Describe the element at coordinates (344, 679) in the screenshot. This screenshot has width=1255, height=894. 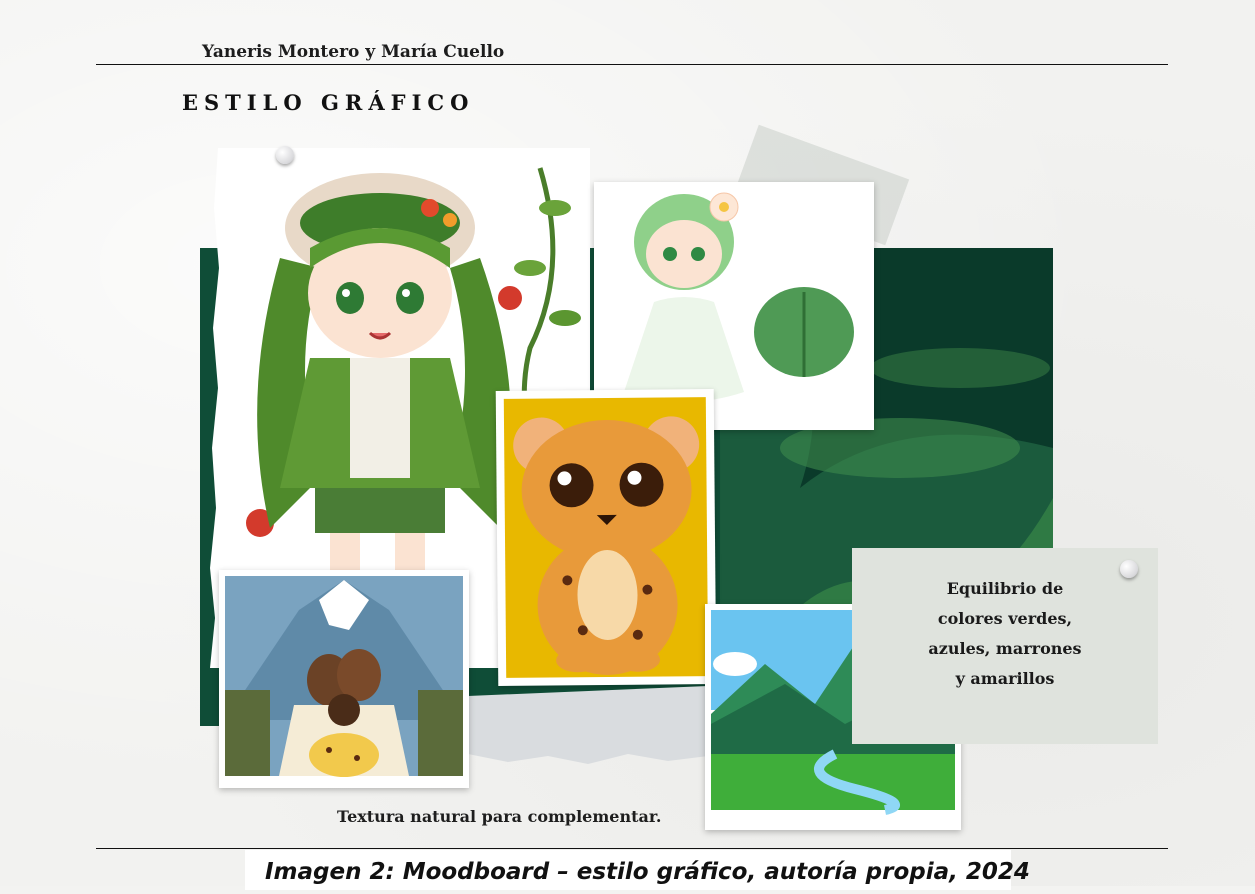
I see `couple-jaguar-photo` at that location.